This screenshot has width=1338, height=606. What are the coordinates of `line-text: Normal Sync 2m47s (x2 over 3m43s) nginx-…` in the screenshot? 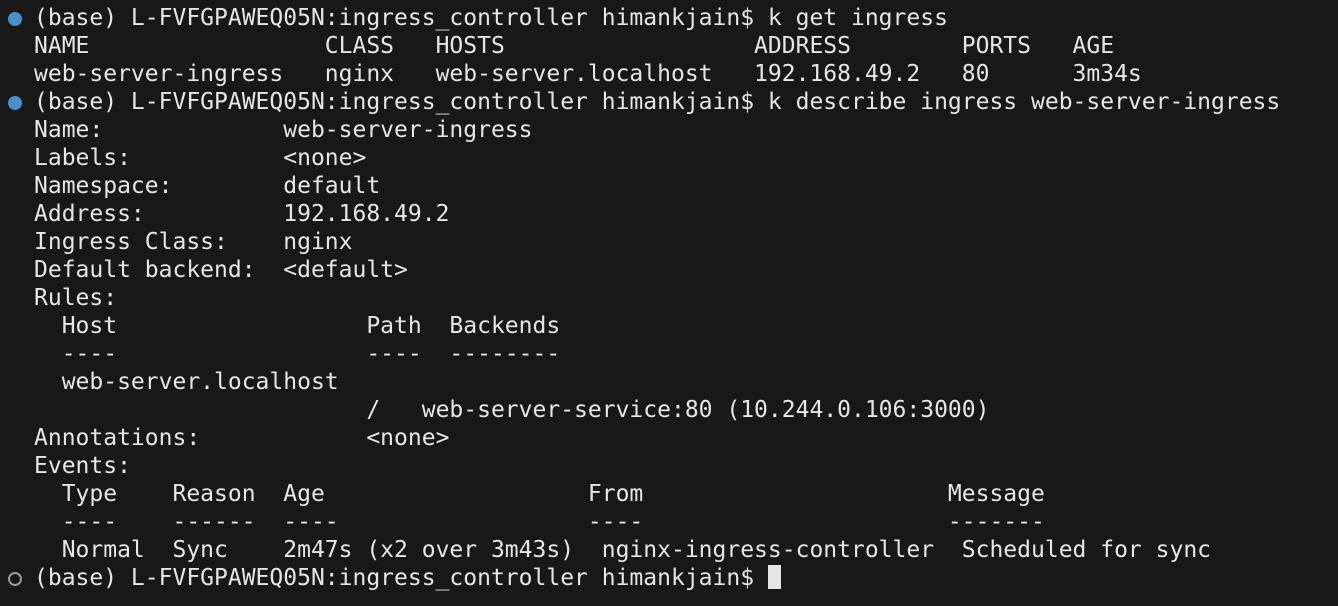 It's located at (623, 550).